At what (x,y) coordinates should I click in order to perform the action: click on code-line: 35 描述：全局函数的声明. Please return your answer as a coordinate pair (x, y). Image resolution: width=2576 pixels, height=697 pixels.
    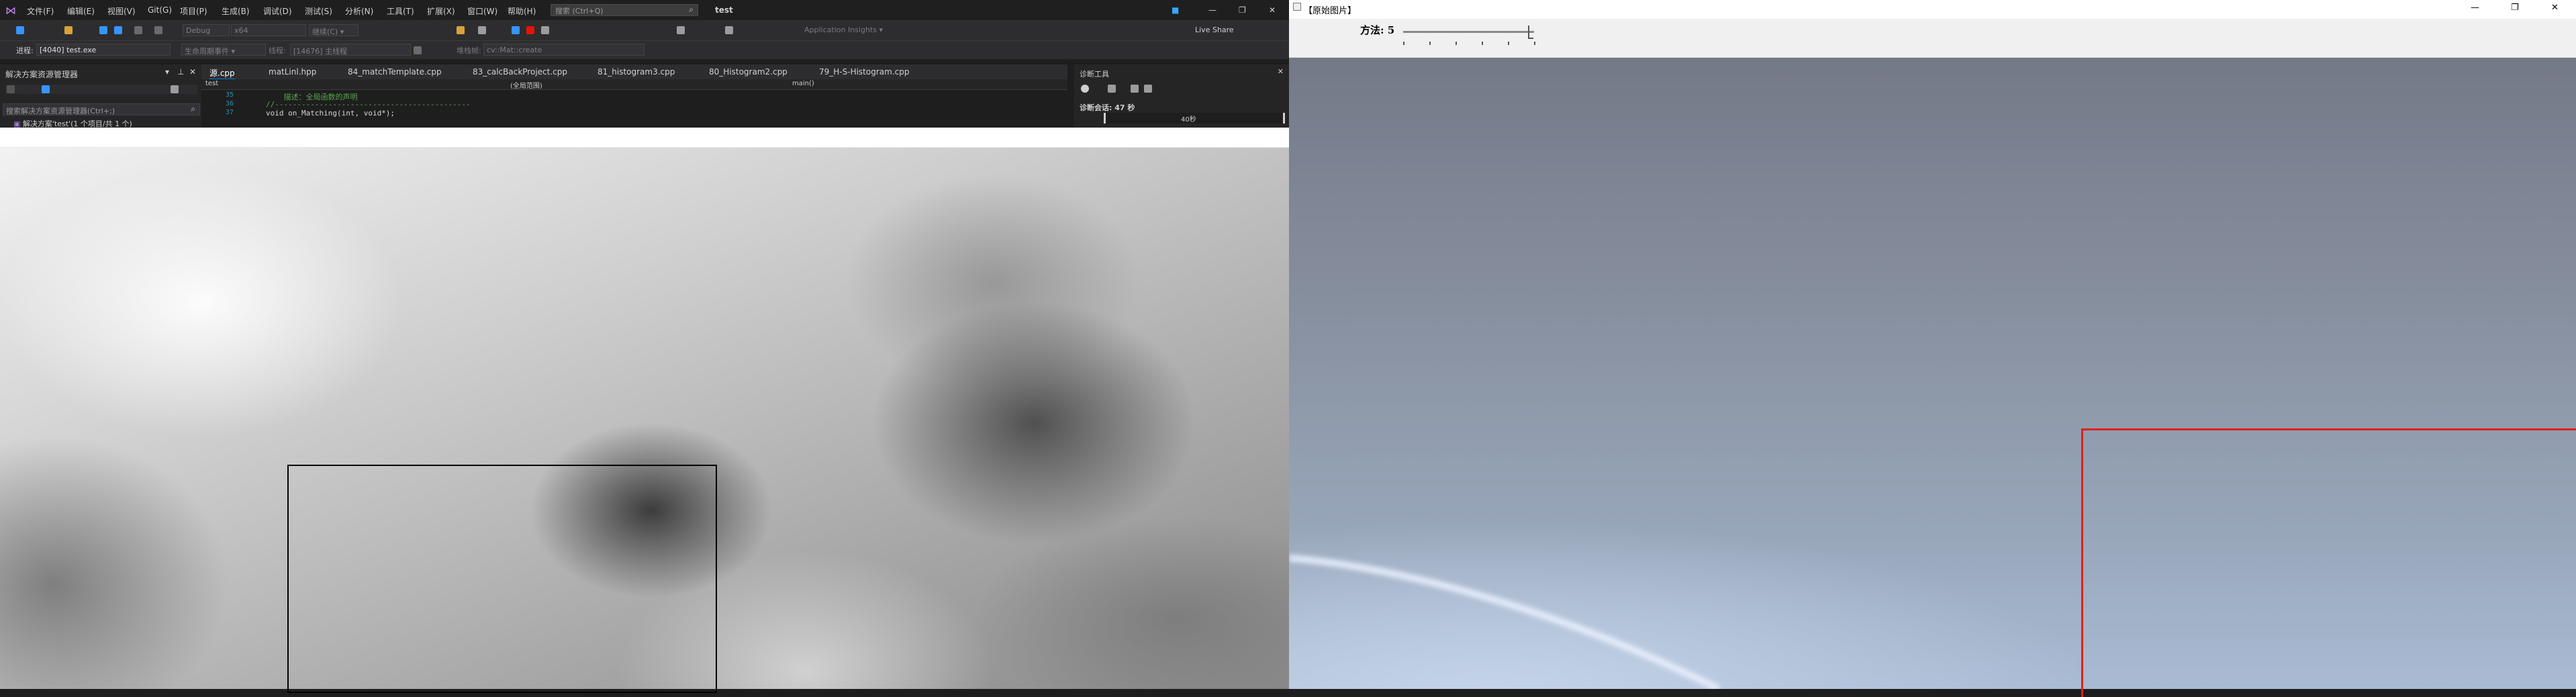
    Looking at the image, I should click on (634, 96).